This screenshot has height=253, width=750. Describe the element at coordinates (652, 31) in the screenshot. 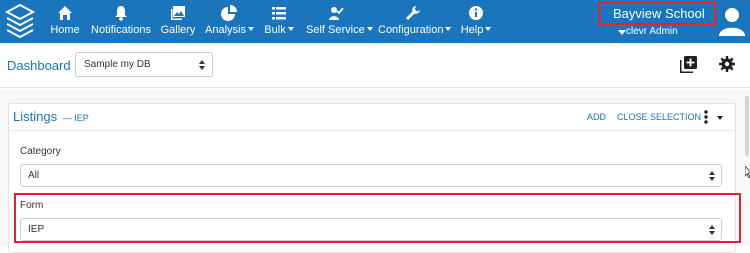

I see `user-name: clevr Admin` at that location.